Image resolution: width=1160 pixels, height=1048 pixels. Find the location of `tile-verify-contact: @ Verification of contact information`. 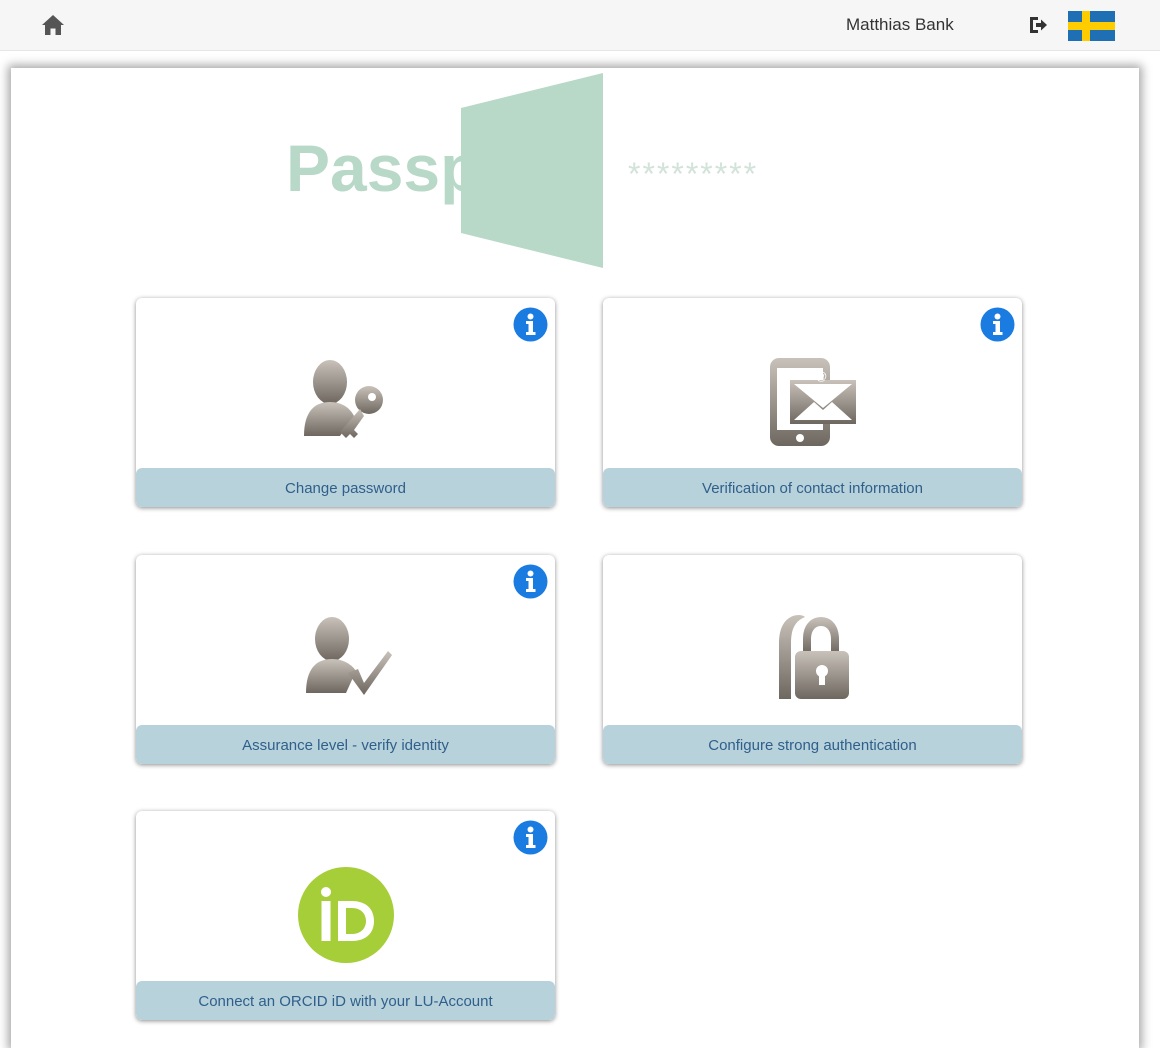

tile-verify-contact: @ Verification of contact information is located at coordinates (812, 402).